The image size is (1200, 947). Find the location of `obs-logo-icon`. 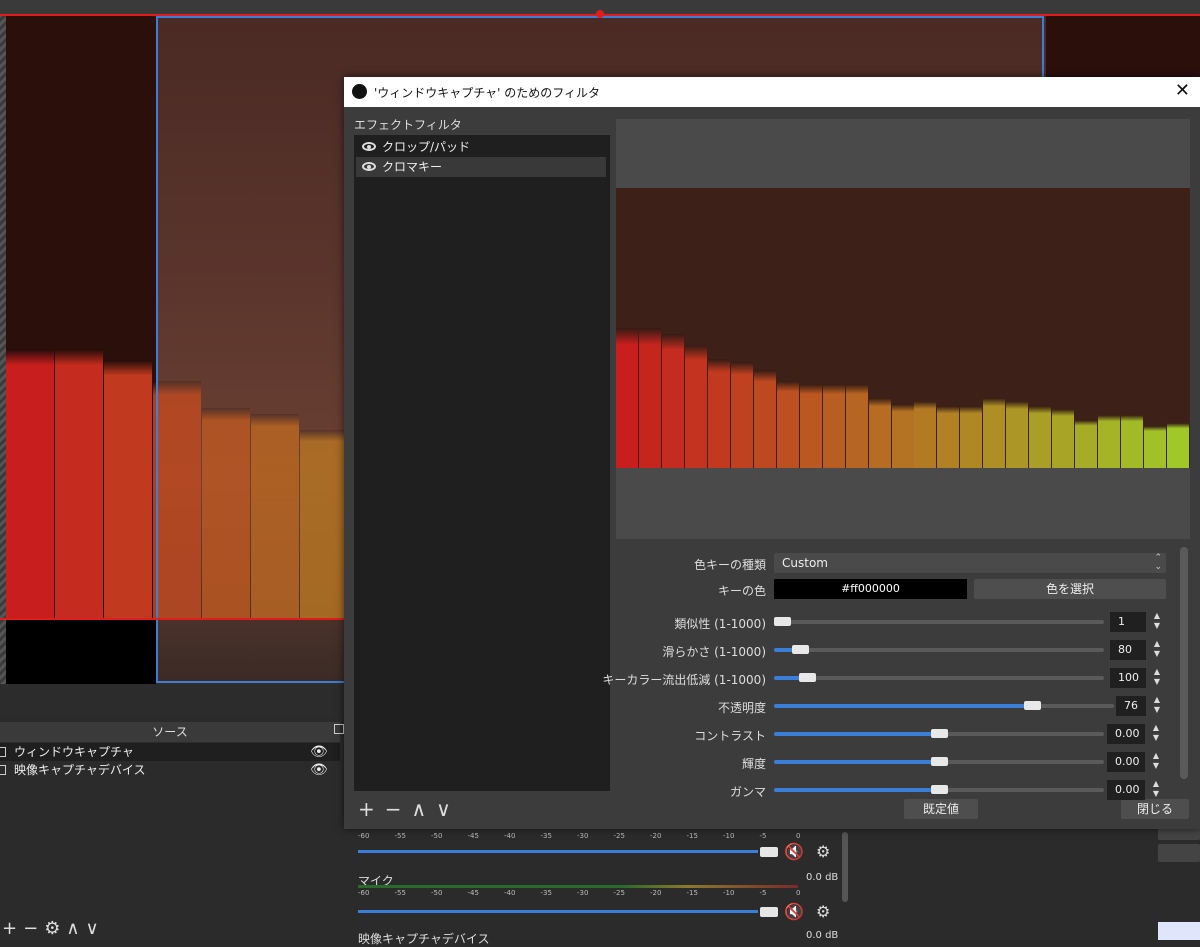

obs-logo-icon is located at coordinates (359, 91).